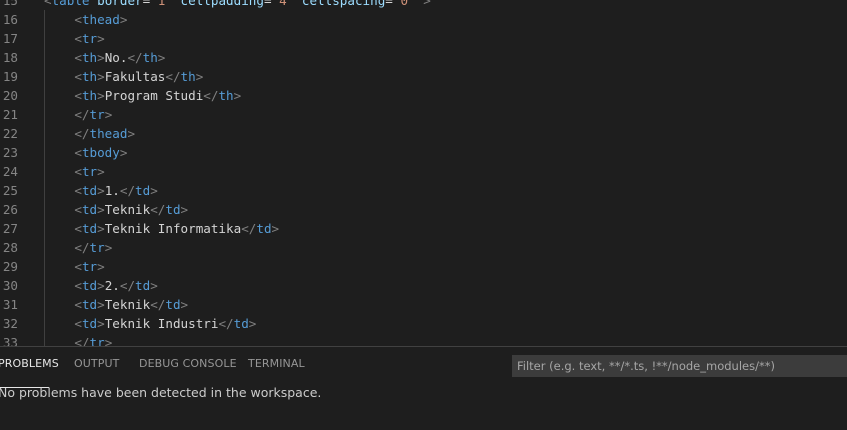 Image resolution: width=847 pixels, height=430 pixels. What do you see at coordinates (112, 285) in the screenshot?
I see `code-token: 2.` at bounding box center [112, 285].